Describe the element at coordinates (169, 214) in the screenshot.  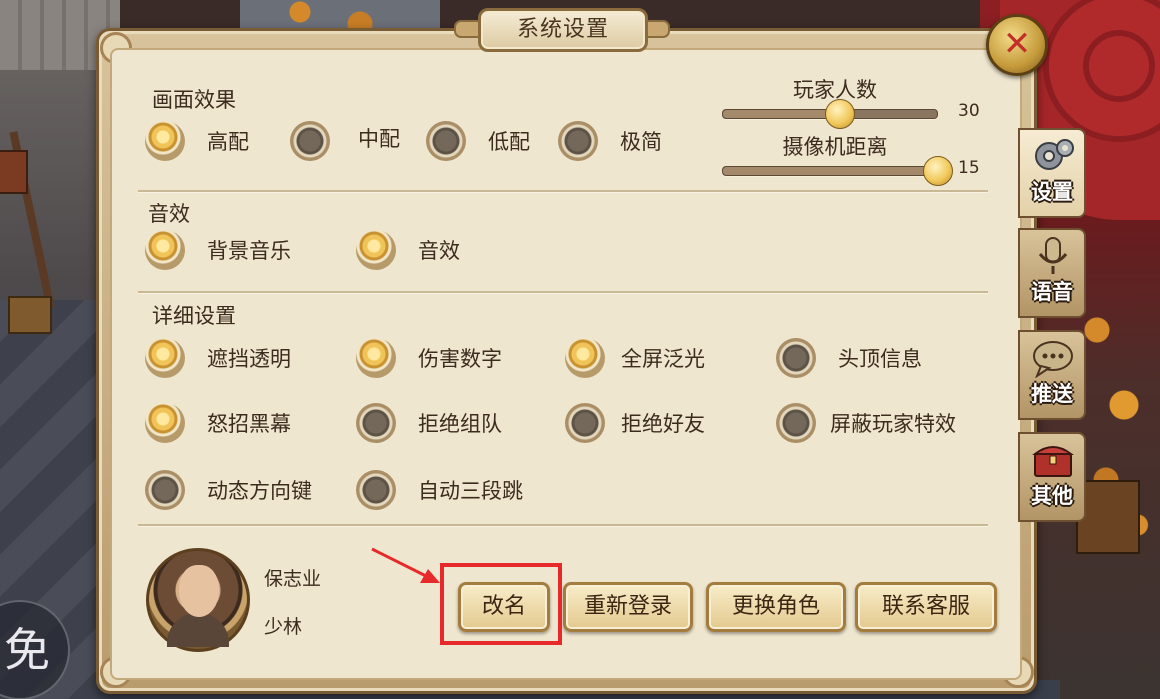
I see `section-title-sound: 音效` at that location.